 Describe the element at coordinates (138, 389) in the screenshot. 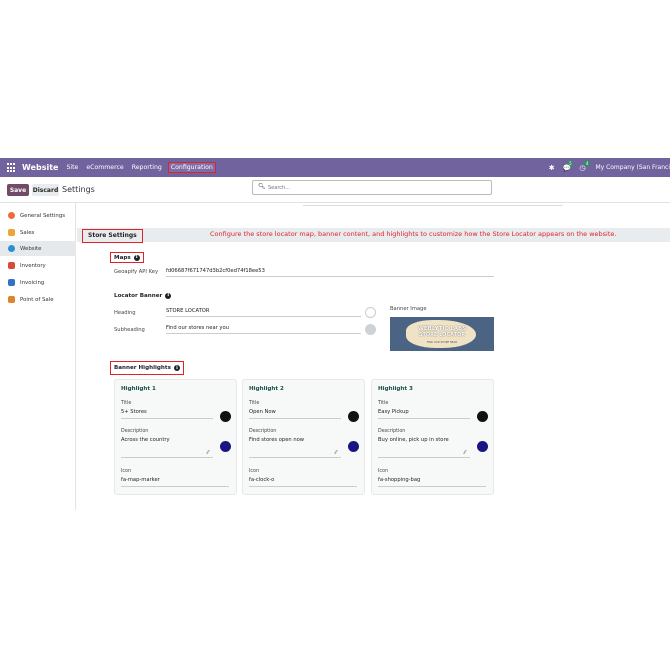

I see `highlight-card-title: Highlight 1` at that location.